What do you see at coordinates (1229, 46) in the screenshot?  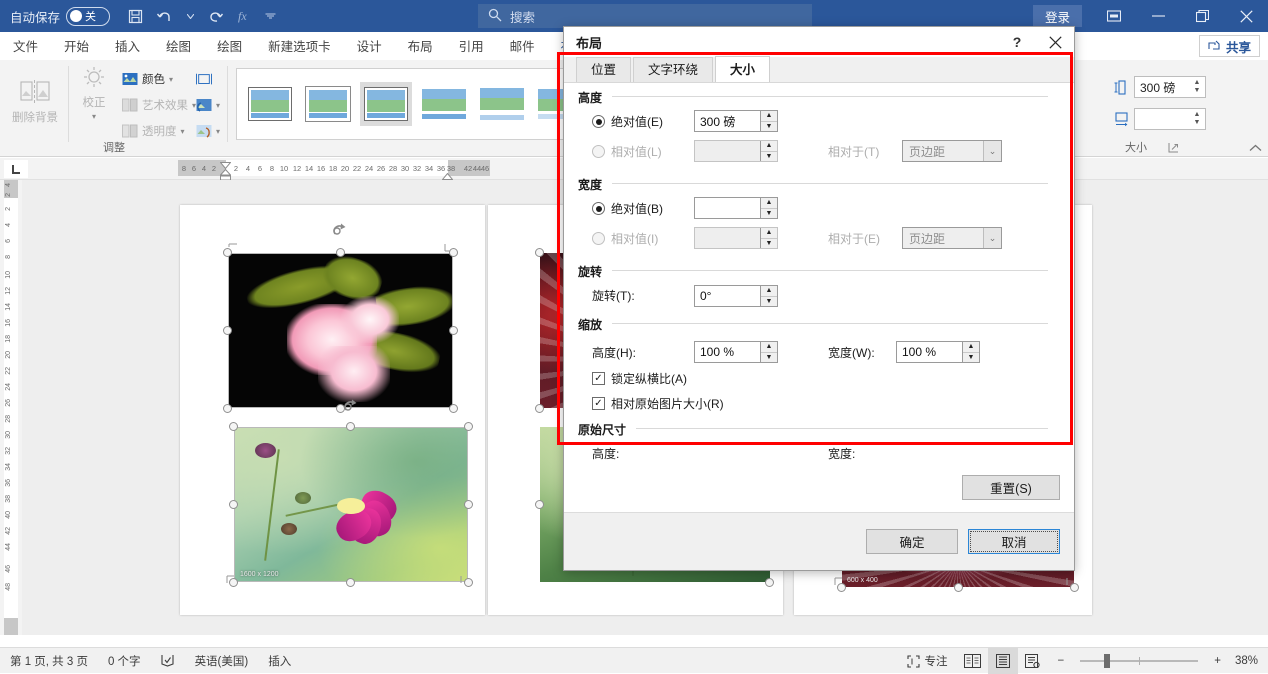 I see `share-button: 共享` at bounding box center [1229, 46].